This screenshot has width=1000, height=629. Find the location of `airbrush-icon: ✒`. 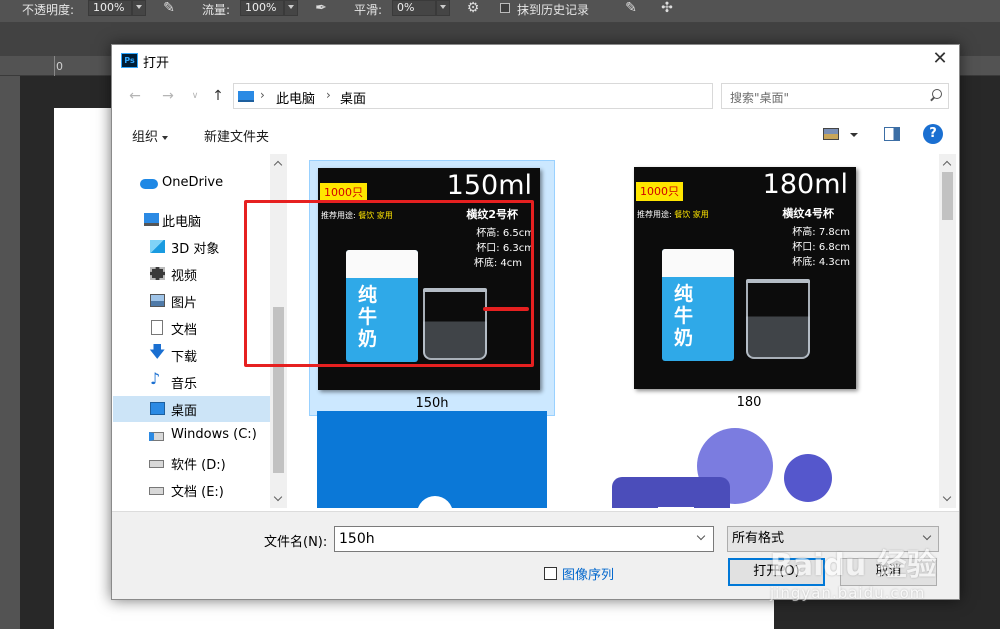

airbrush-icon: ✒ is located at coordinates (321, 9).